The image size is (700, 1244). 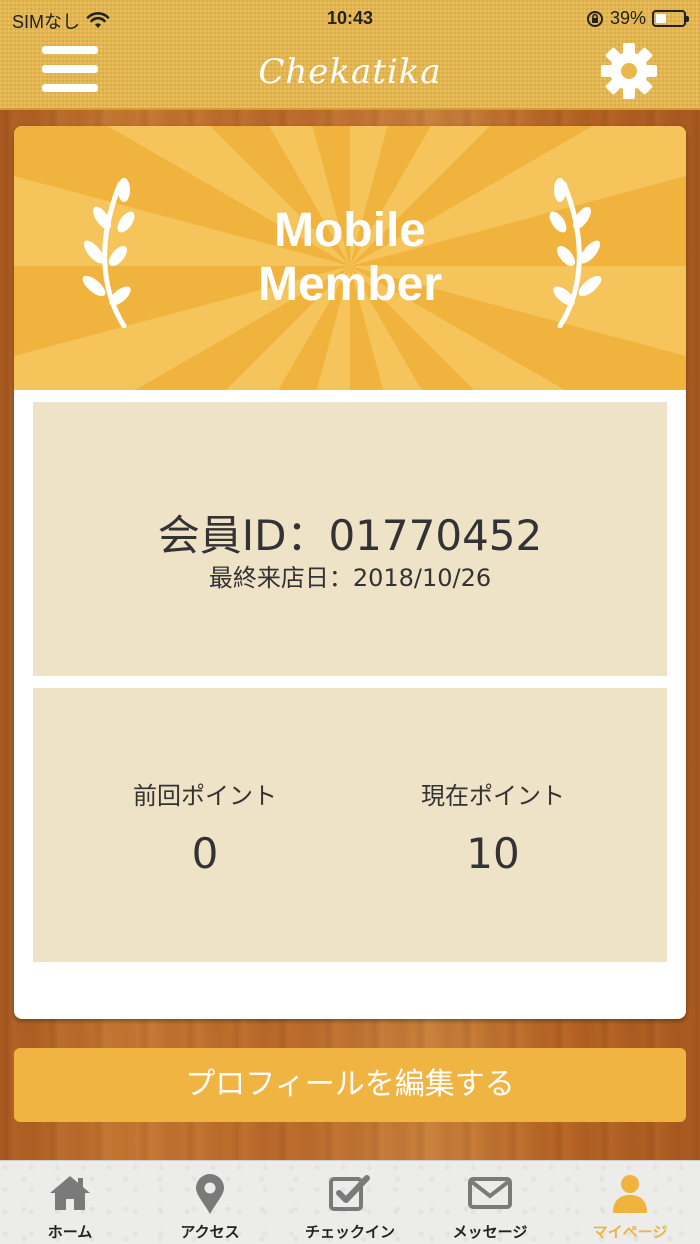 I want to click on tab-access: アクセス, so click(x=210, y=1202).